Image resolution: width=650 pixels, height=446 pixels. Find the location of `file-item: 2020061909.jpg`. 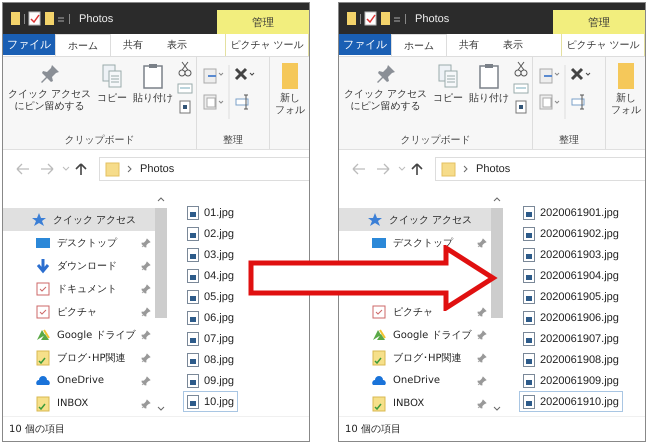

file-item: 2020061909.jpg is located at coordinates (571, 380).